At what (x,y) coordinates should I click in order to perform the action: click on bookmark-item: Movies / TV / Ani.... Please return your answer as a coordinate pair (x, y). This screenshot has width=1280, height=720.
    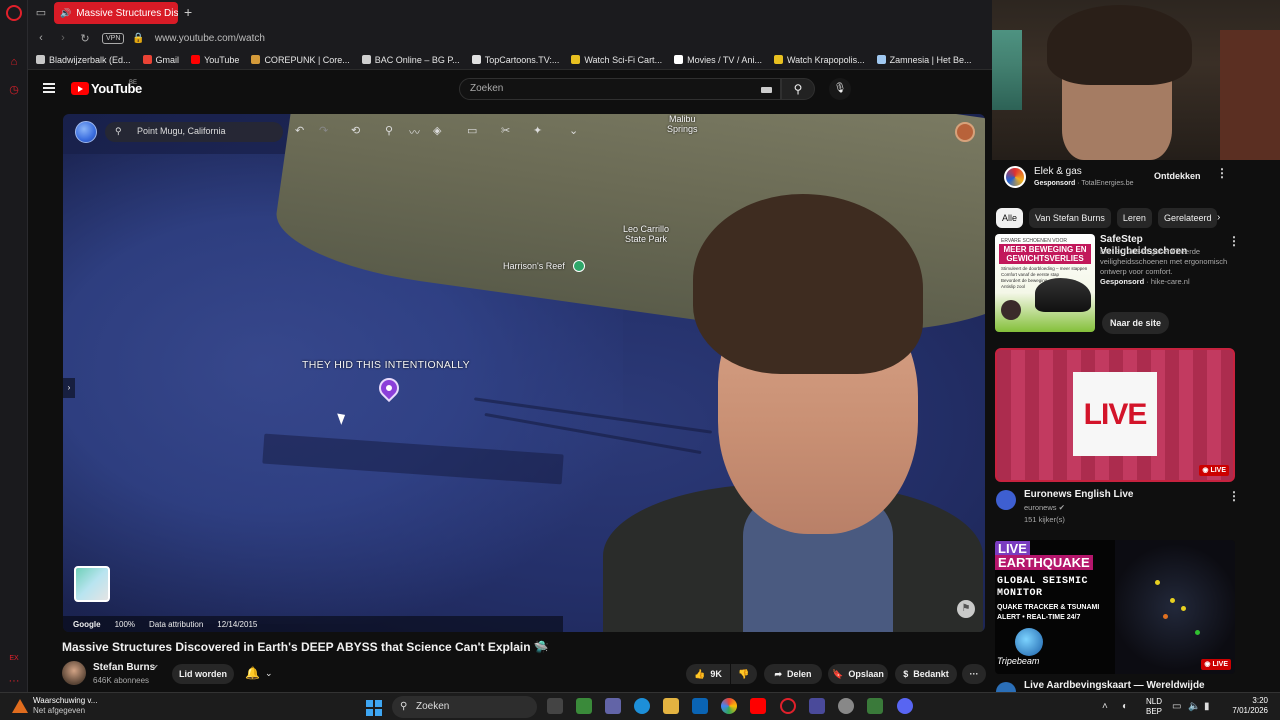
    Looking at the image, I should click on (718, 60).